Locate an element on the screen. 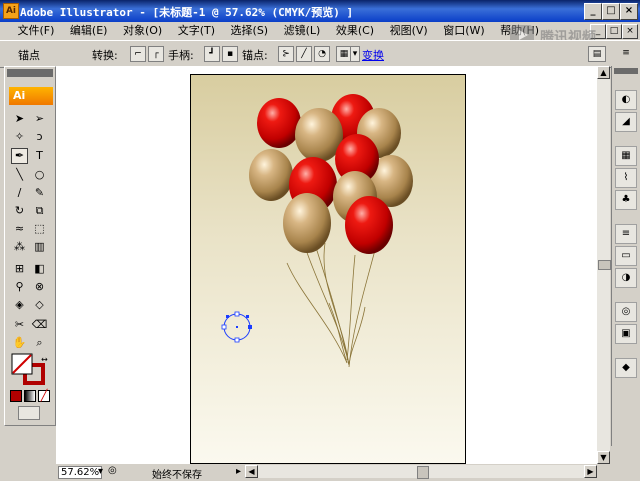 The width and height of the screenshot is (640, 481). symbols-panel-icon: ♣ is located at coordinates (626, 200).